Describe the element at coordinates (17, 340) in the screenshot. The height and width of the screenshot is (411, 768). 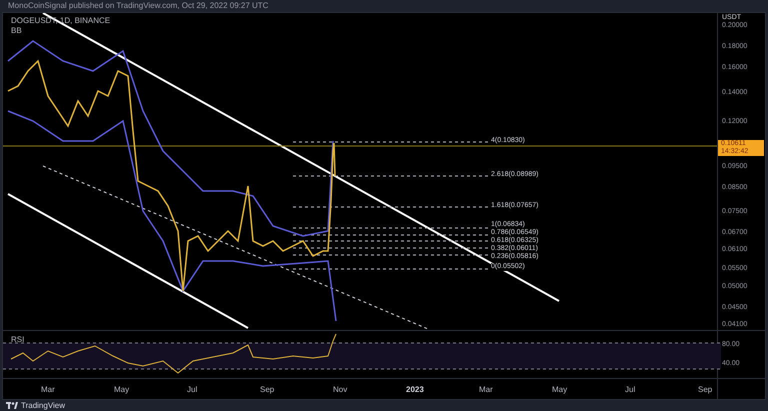
I see `rsi-label: RSI` at that location.